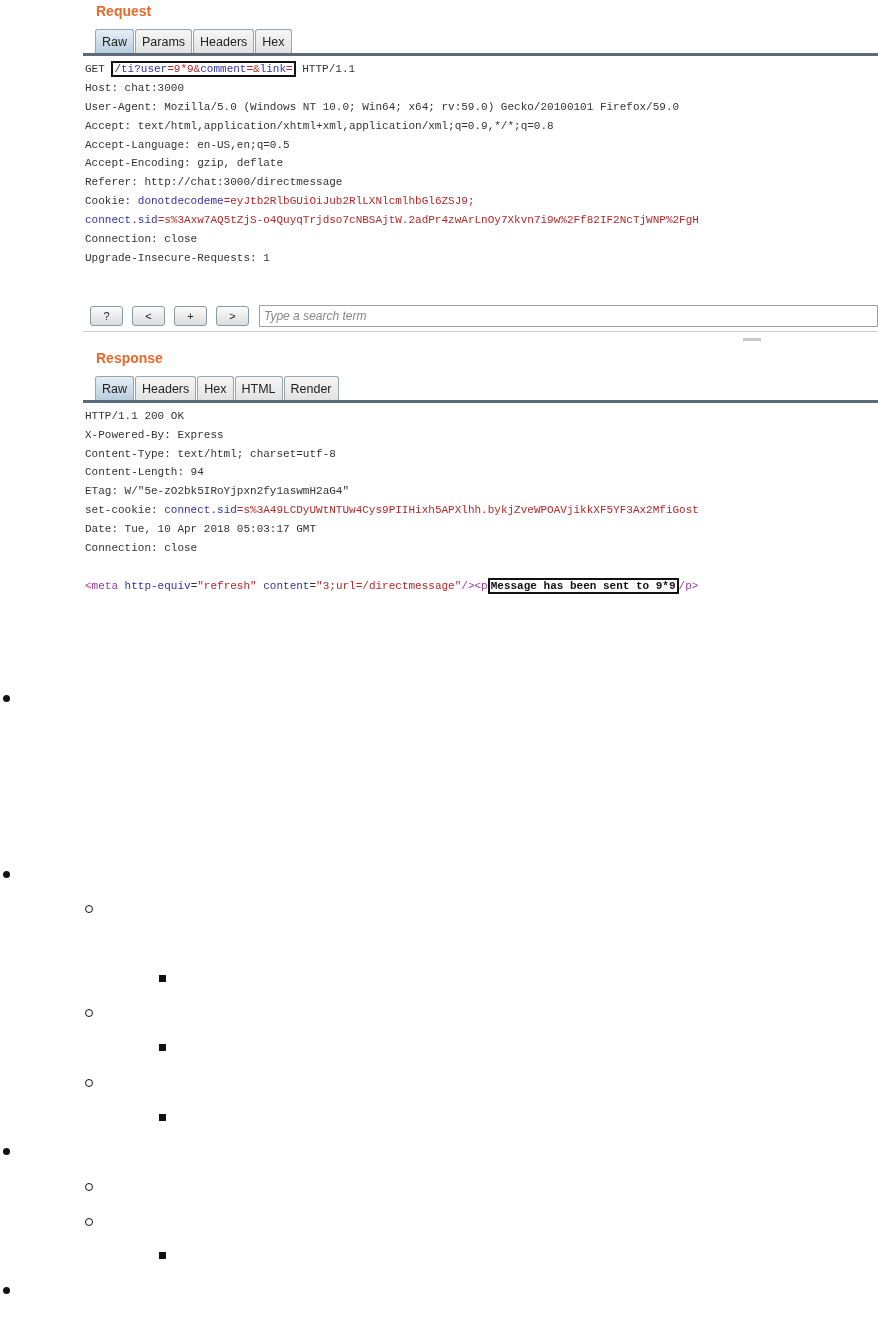  I want to click on search-field: Type a search term, so click(568, 316).